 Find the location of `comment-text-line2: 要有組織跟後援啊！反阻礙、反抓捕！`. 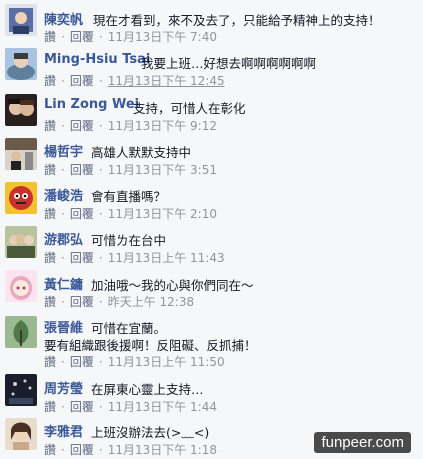

comment-text-line2: 要有組織跟後援啊！反阻礙、反抓捕！ is located at coordinates (150, 345).